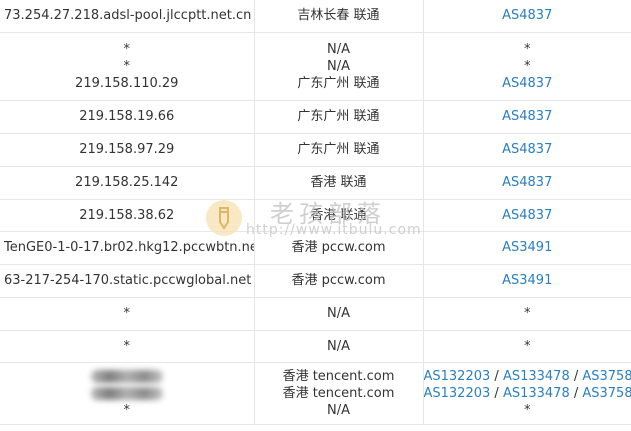 This screenshot has height=431, width=631. I want to click on location-cell: 吉林长春 联通, so click(339, 16).